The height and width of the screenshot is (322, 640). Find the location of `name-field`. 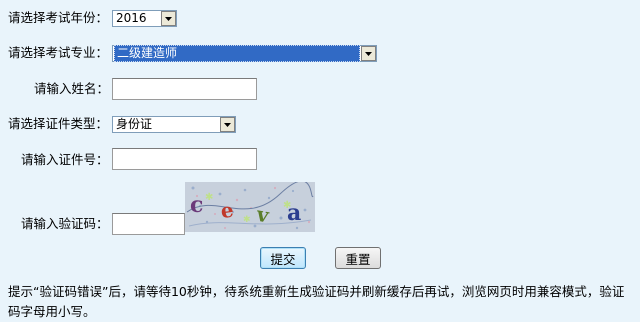

name-field is located at coordinates (184, 89).